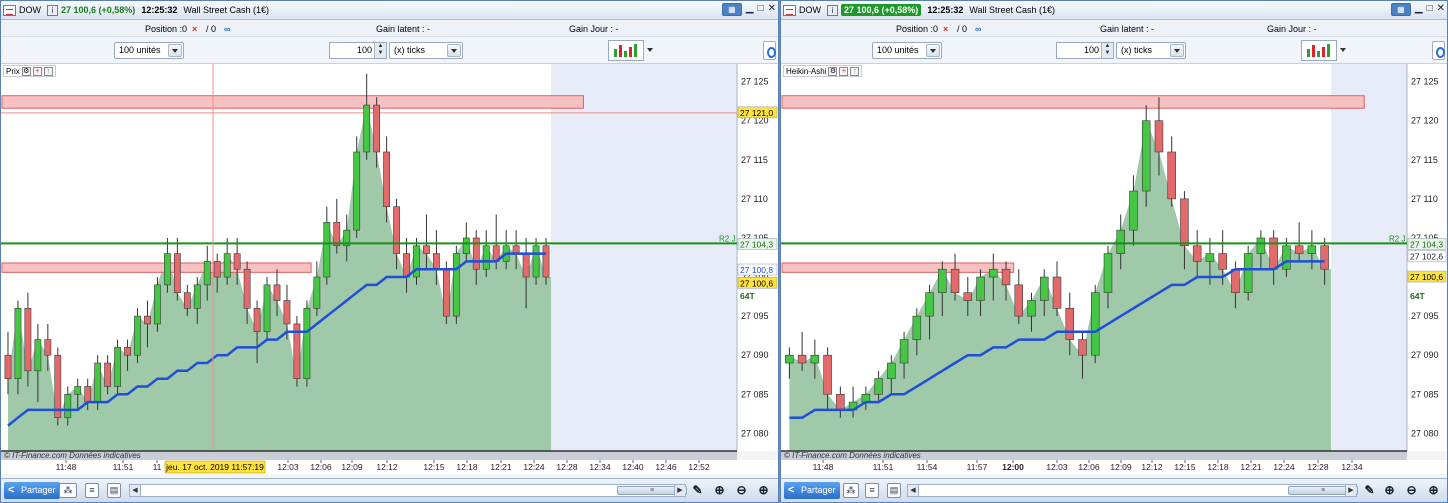  What do you see at coordinates (823, 467) in the screenshot?
I see `time-tick-label: 11:48` at bounding box center [823, 467].